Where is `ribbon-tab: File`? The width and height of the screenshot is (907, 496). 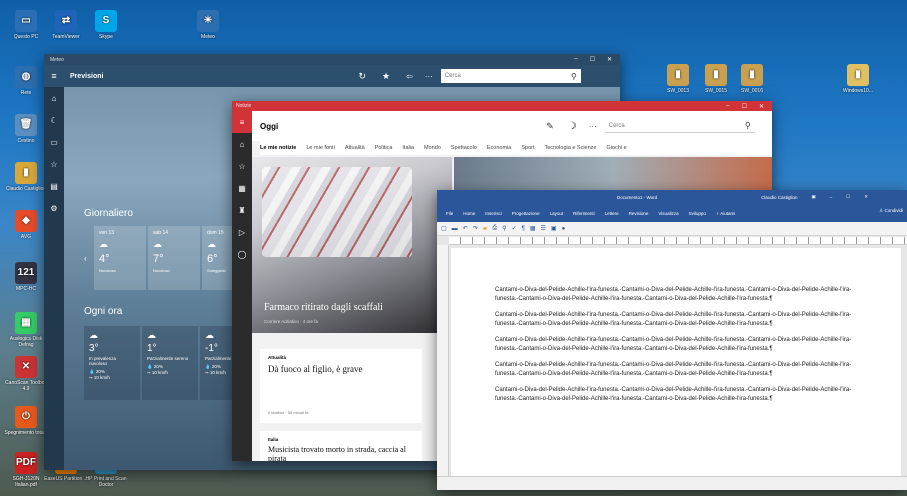
ribbon-tab: File is located at coordinates (449, 213).